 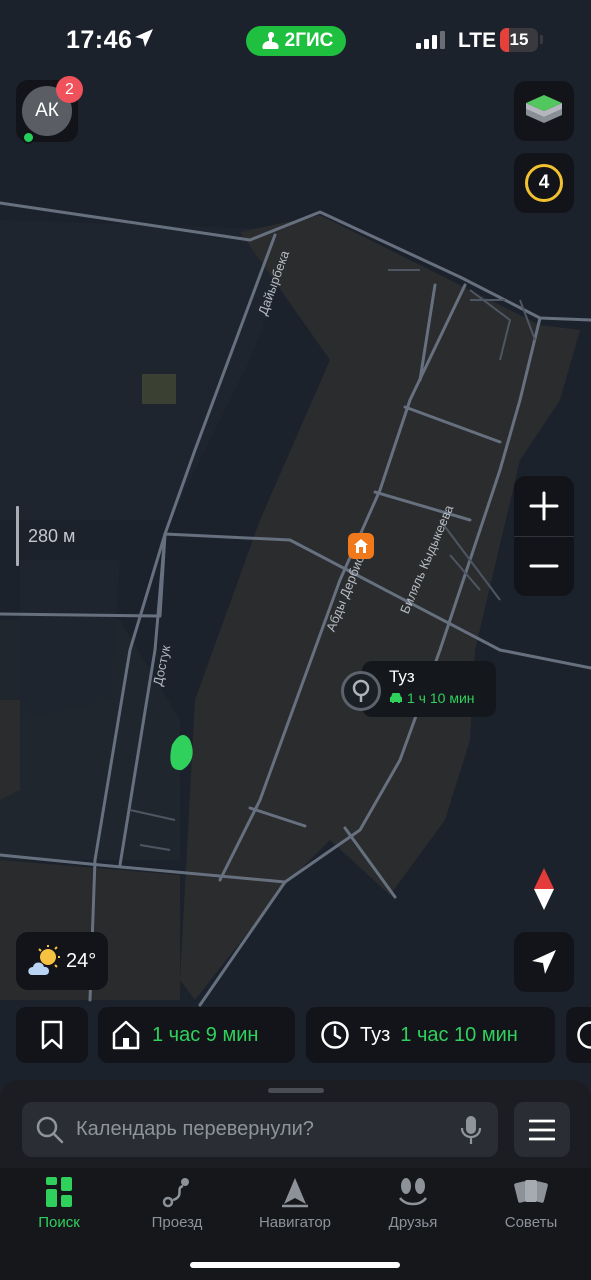 What do you see at coordinates (335, 1035) in the screenshot?
I see `clock-icon` at bounding box center [335, 1035].